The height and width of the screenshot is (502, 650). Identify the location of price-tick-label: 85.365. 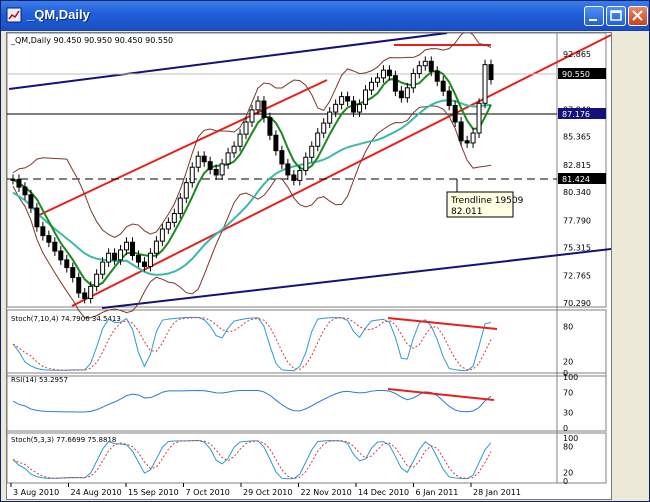
(577, 137).